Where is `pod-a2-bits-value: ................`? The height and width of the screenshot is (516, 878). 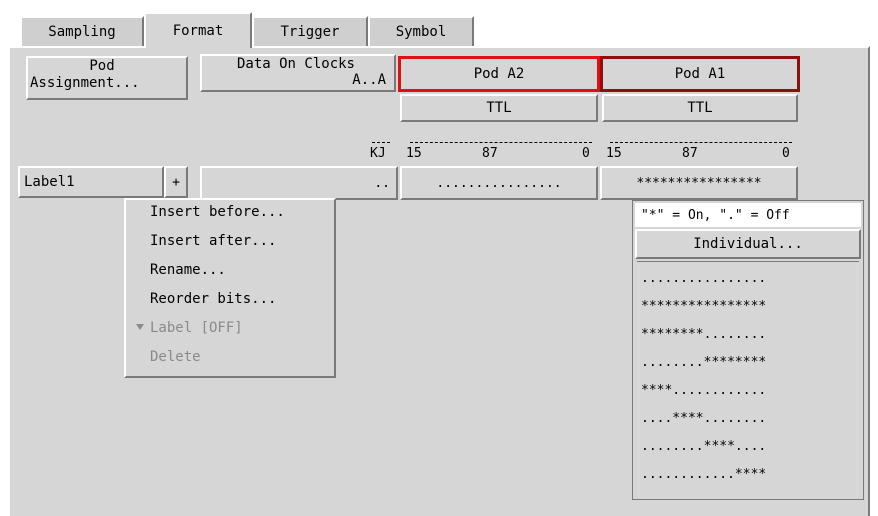
pod-a2-bits-value: ................ is located at coordinates (499, 183).